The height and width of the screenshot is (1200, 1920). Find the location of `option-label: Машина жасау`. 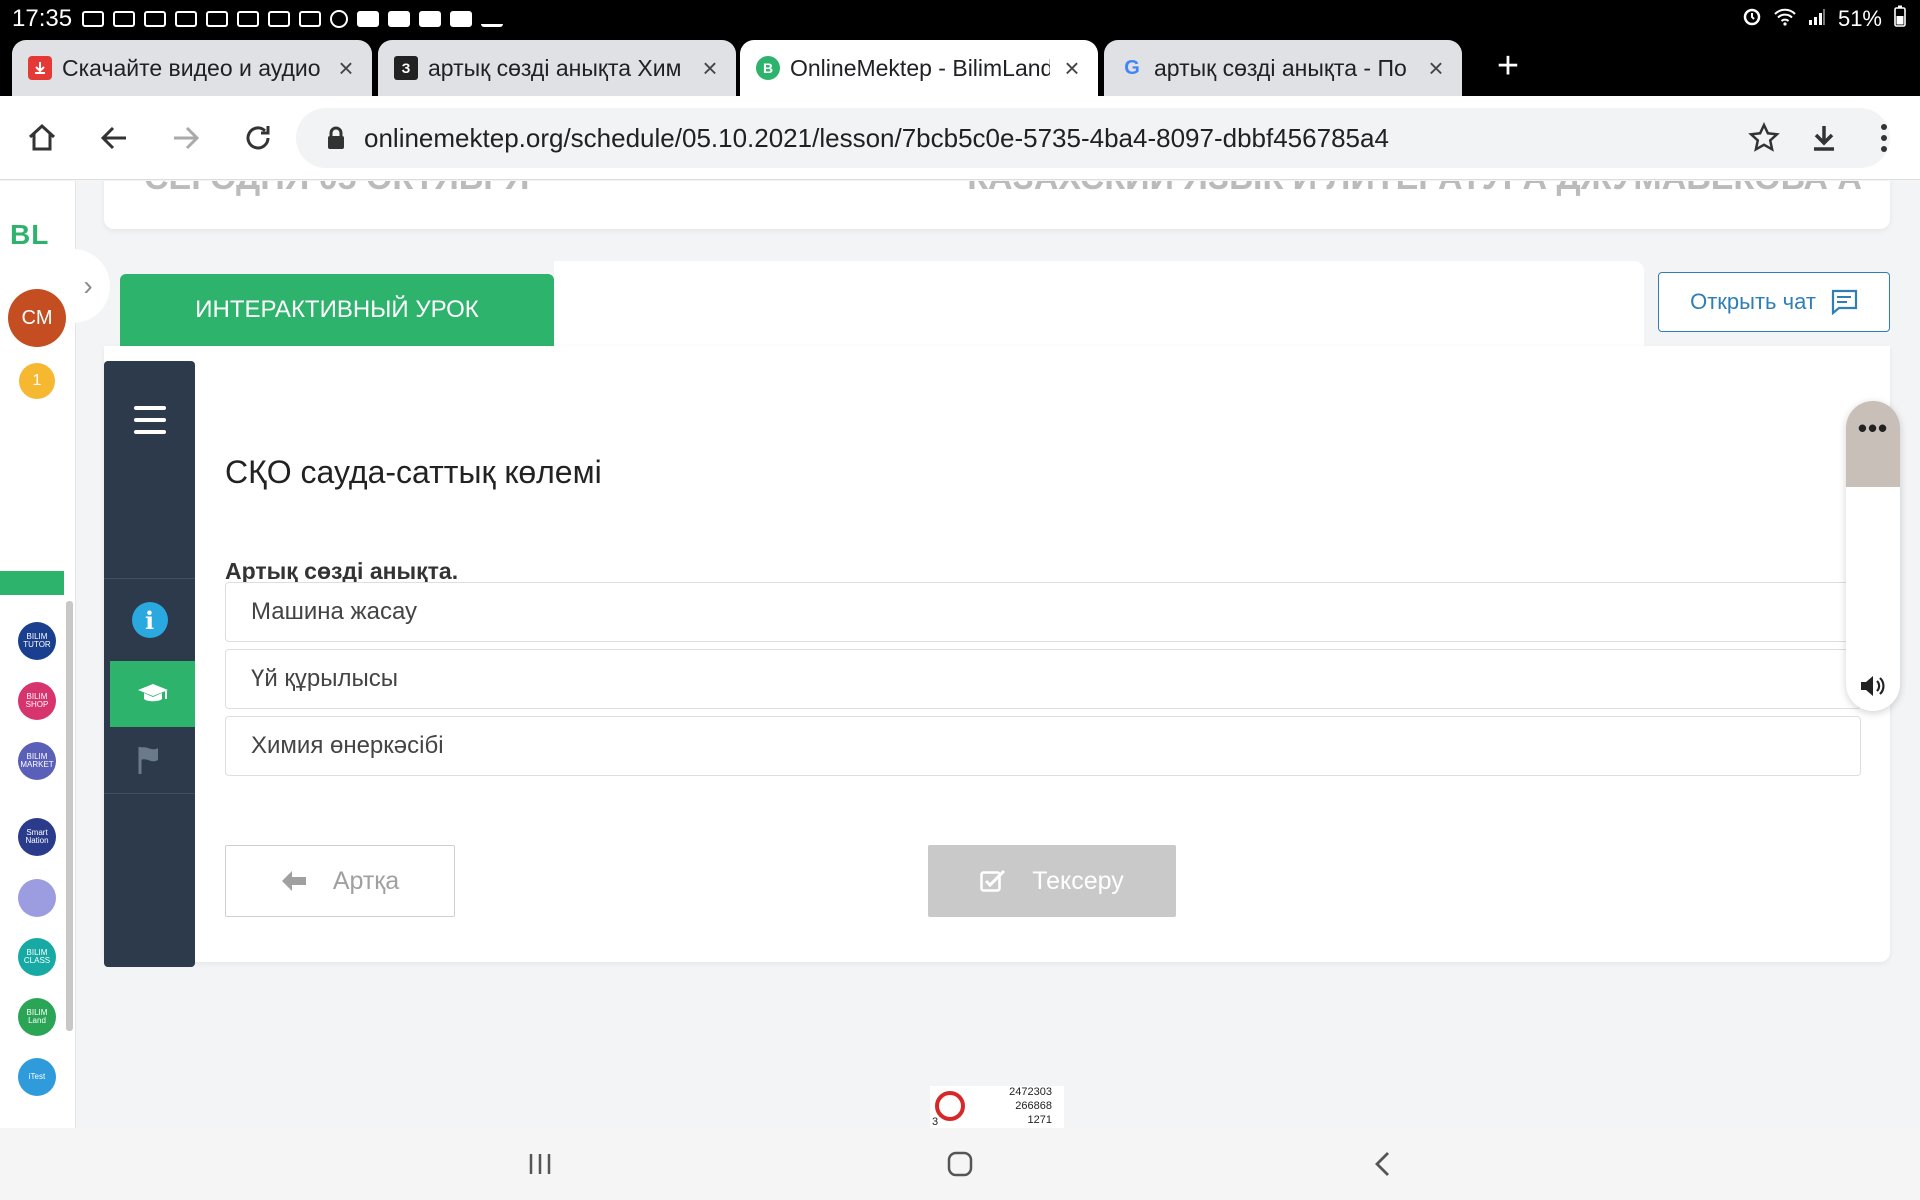

option-label: Машина жасау is located at coordinates (334, 611).